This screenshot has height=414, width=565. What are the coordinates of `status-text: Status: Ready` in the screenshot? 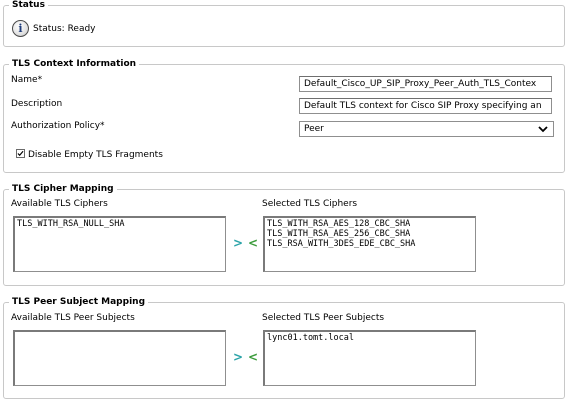 It's located at (64, 29).